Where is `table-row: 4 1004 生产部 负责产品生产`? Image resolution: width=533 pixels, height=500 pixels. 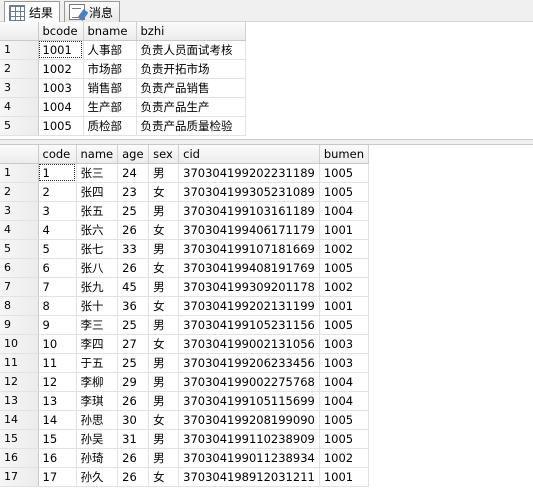 table-row: 4 1004 生产部 负责产品生产 is located at coordinates (123, 107).